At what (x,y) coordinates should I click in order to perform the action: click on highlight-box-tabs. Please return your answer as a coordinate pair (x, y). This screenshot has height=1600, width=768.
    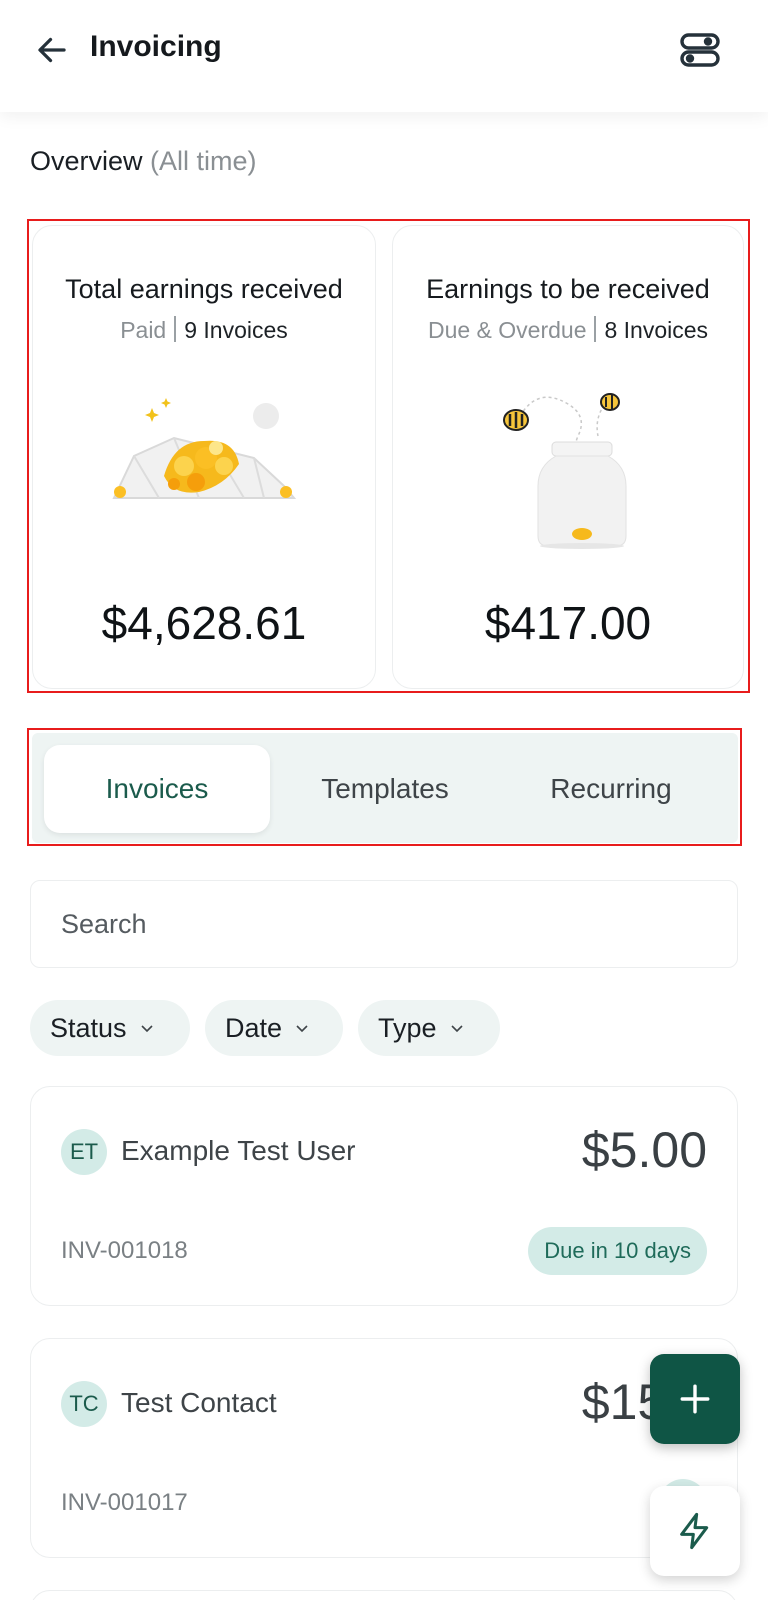
    Looking at the image, I should click on (384, 787).